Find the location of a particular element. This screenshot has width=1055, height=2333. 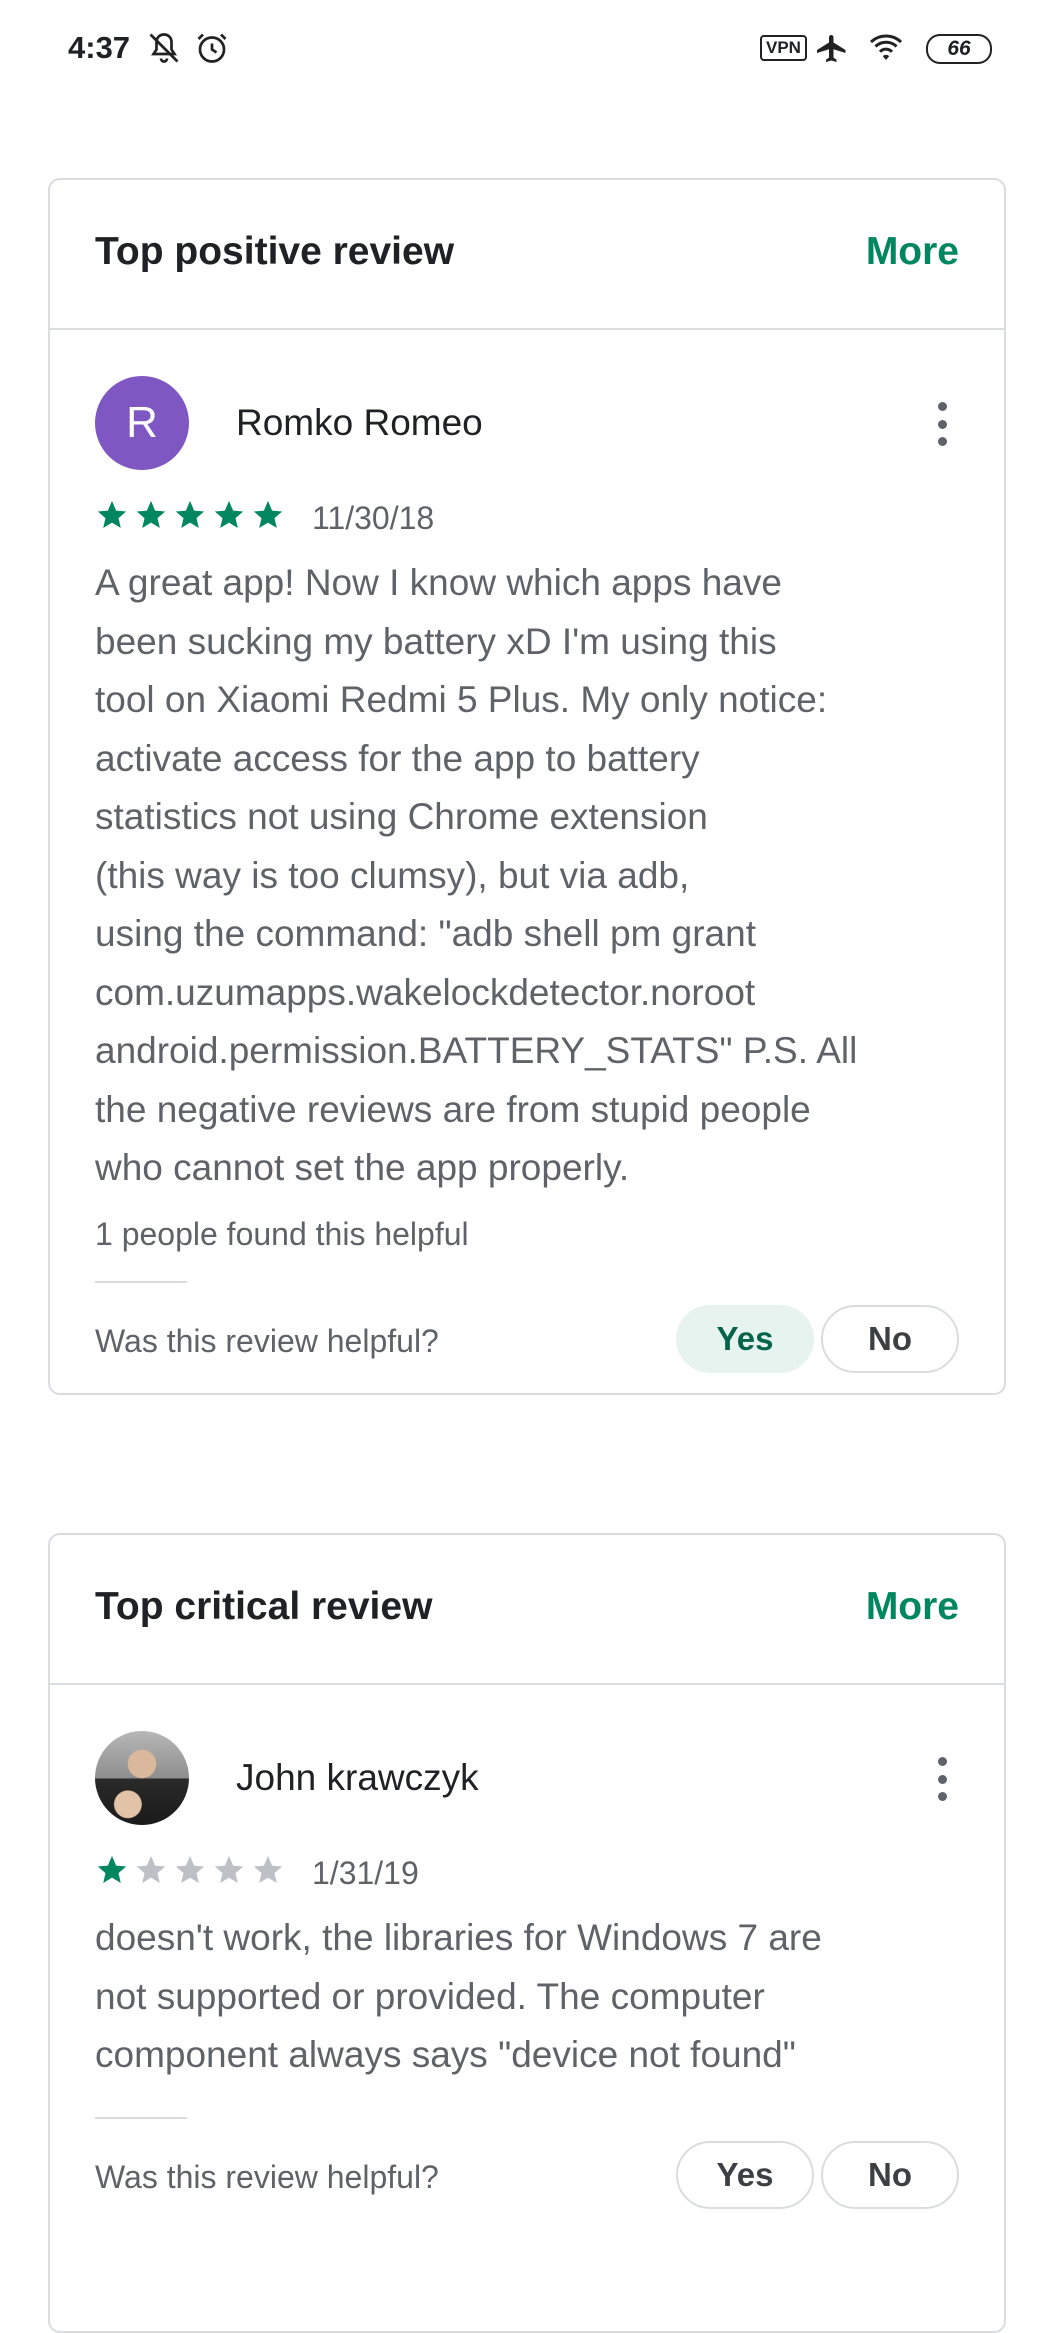

review-text-line: not supported or provided. The computer is located at coordinates (430, 1996).